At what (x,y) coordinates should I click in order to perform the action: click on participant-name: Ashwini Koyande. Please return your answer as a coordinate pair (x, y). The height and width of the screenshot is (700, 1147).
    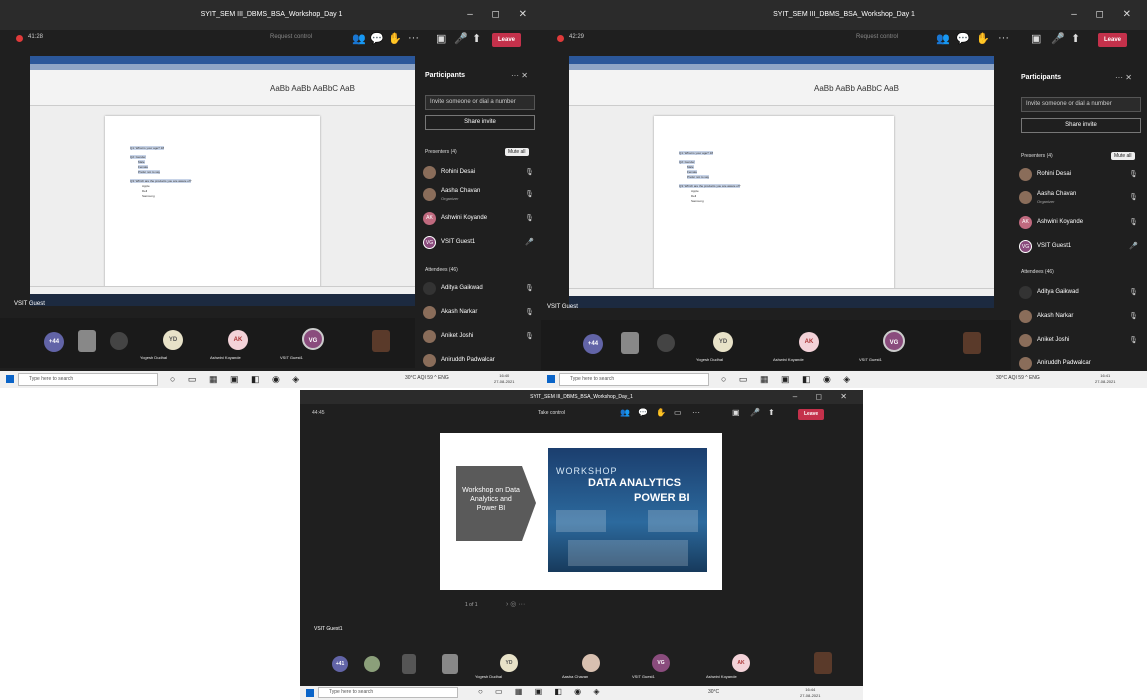
    Looking at the image, I should click on (1060, 222).